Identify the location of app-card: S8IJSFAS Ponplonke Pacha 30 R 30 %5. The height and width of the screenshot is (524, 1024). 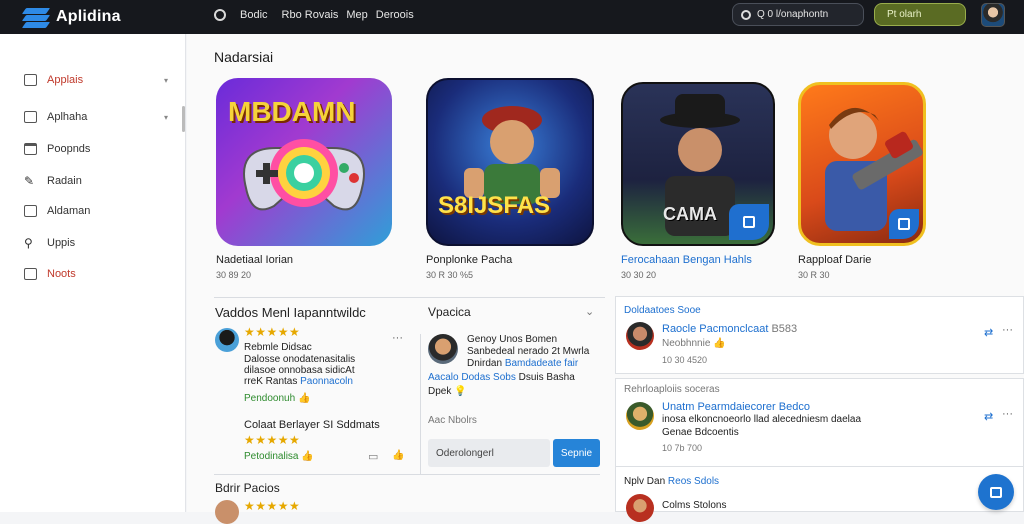
(510, 179).